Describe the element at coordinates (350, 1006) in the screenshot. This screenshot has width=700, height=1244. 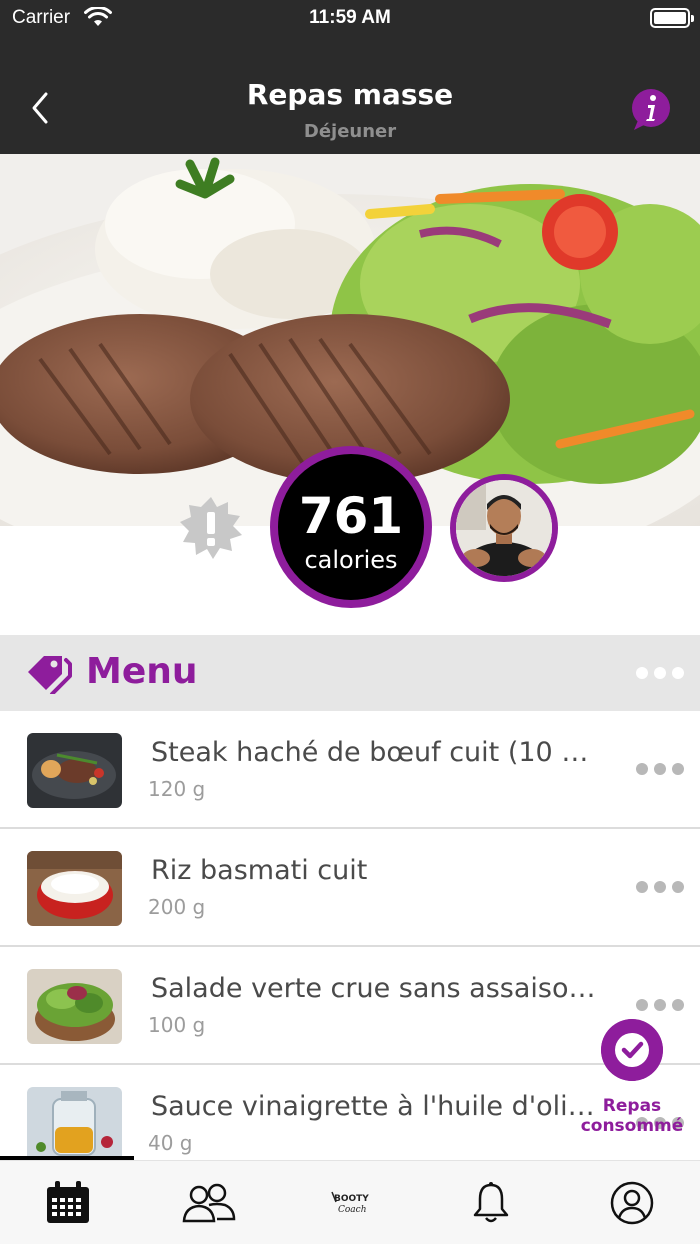
I see `food-item-salad: Salade verte crue sans assaiso… 100 g` at that location.